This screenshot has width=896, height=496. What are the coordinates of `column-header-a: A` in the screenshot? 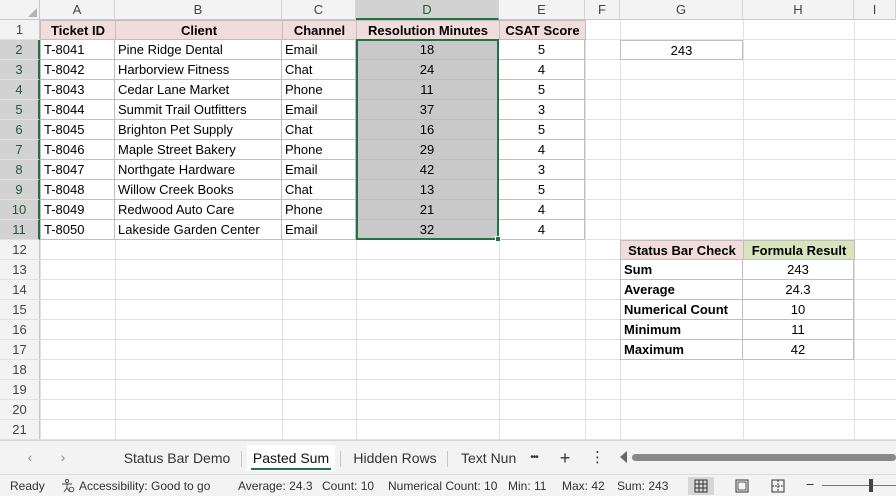 It's located at (77, 10).